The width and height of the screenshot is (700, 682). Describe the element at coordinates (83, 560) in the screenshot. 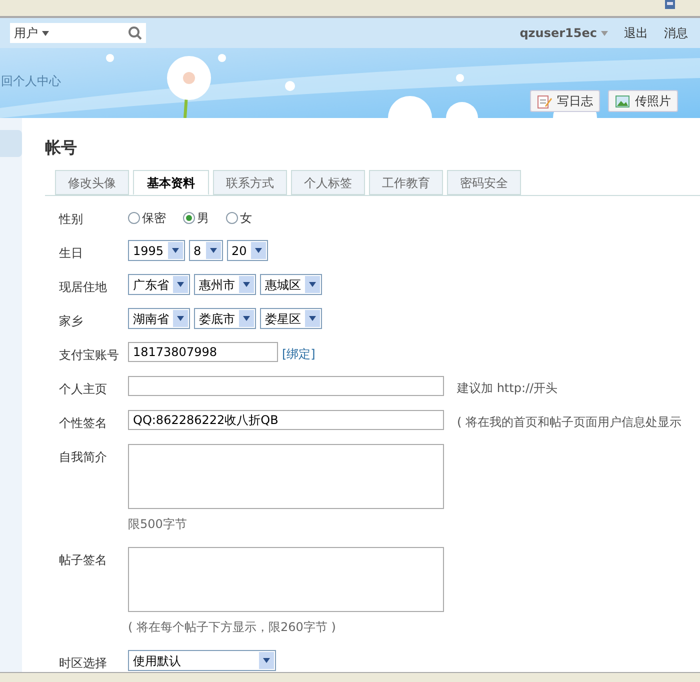

I see `field-label: 帖子签名` at that location.